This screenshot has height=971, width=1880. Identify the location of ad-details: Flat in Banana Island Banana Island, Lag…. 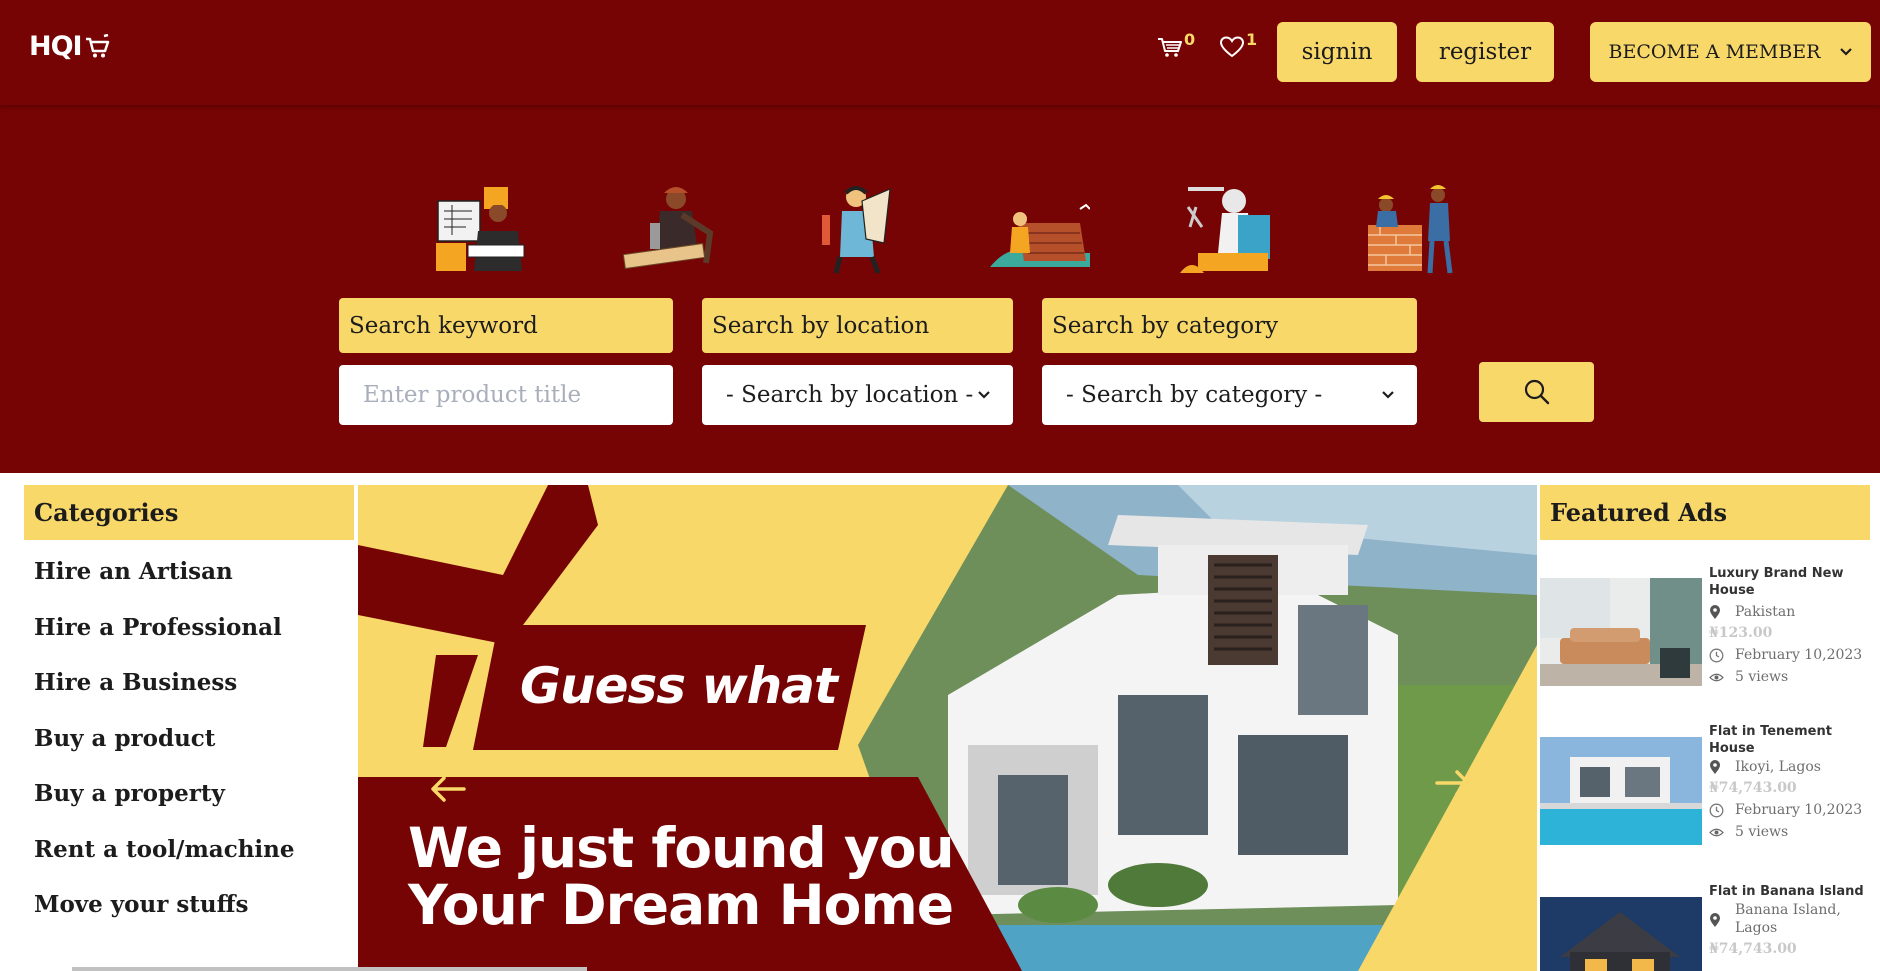
(1794, 920).